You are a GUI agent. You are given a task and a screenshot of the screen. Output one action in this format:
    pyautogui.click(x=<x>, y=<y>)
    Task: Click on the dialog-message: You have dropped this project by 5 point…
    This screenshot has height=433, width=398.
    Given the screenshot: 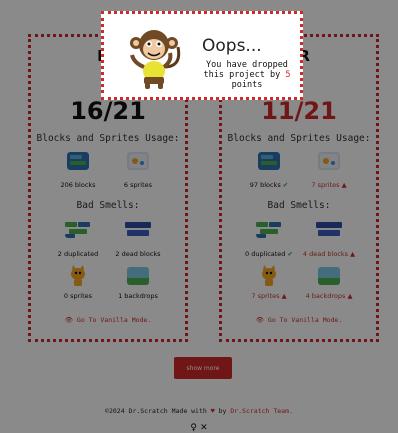 What is the action you would take?
    pyautogui.click(x=247, y=75)
    